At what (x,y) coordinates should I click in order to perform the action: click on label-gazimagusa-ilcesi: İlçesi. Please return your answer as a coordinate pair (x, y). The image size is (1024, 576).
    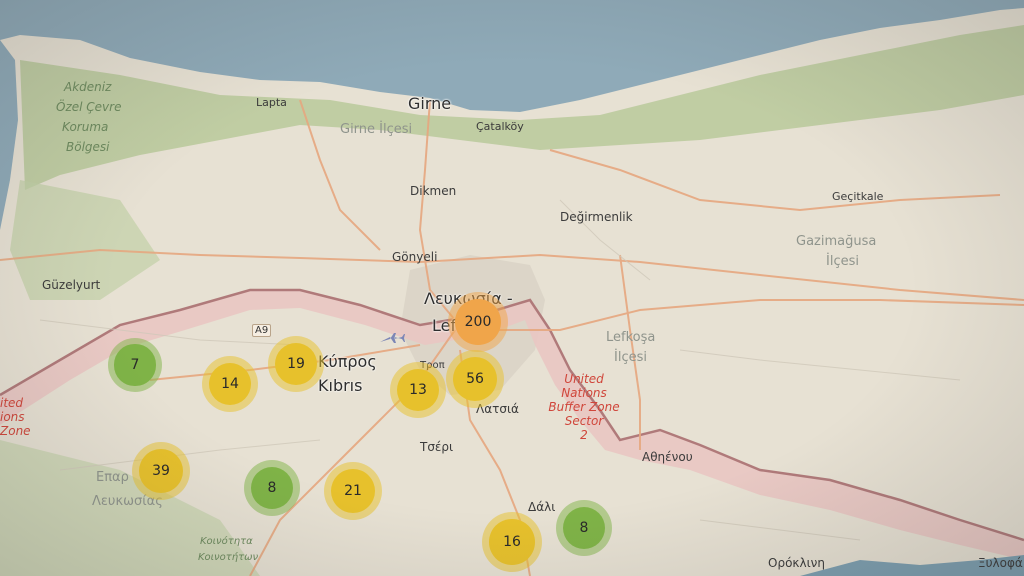
    Looking at the image, I should click on (842, 261).